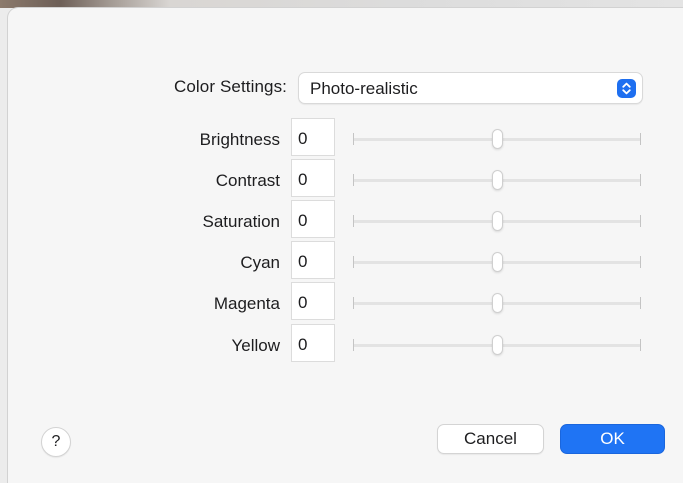 The width and height of the screenshot is (683, 483). Describe the element at coordinates (246, 303) in the screenshot. I see `magenta-label: Magenta` at that location.